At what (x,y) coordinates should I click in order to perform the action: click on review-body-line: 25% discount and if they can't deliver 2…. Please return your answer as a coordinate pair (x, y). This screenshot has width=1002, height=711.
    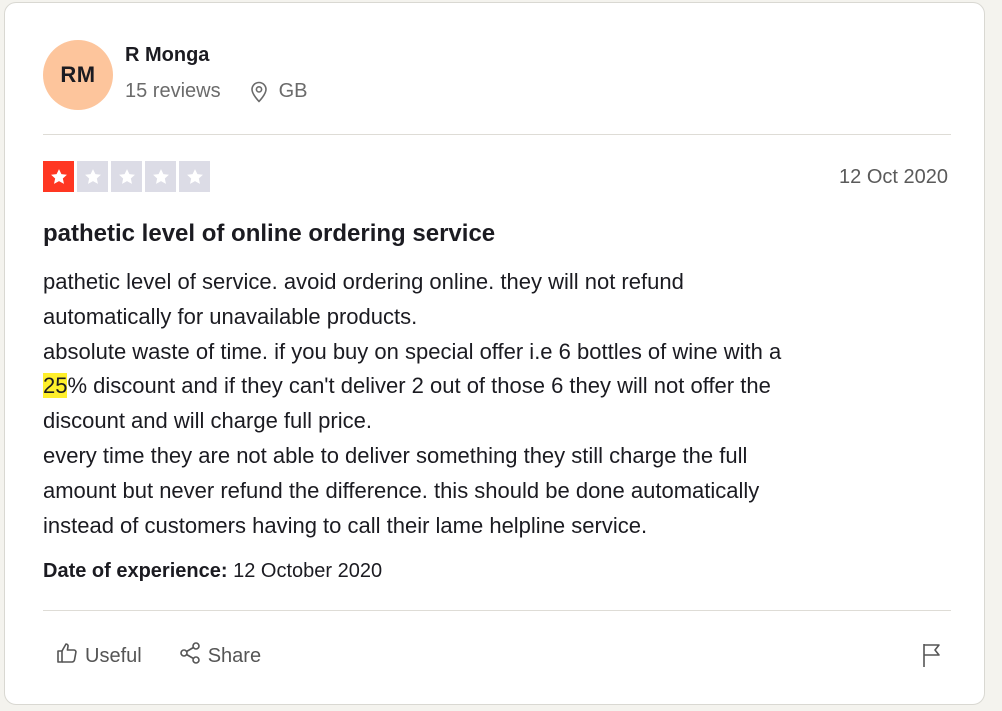
    Looking at the image, I should click on (493, 386).